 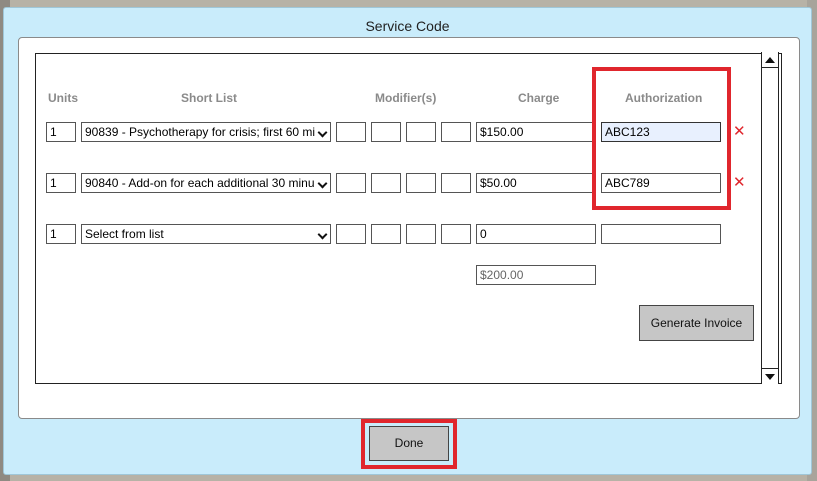 I want to click on modifier1-input-row1, so click(x=351, y=132).